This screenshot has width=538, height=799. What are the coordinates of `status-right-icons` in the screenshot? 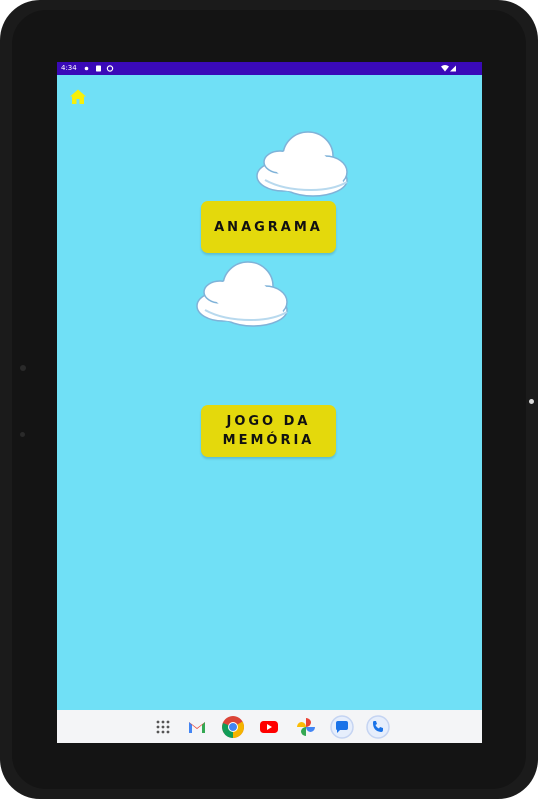 It's located at (449, 68).